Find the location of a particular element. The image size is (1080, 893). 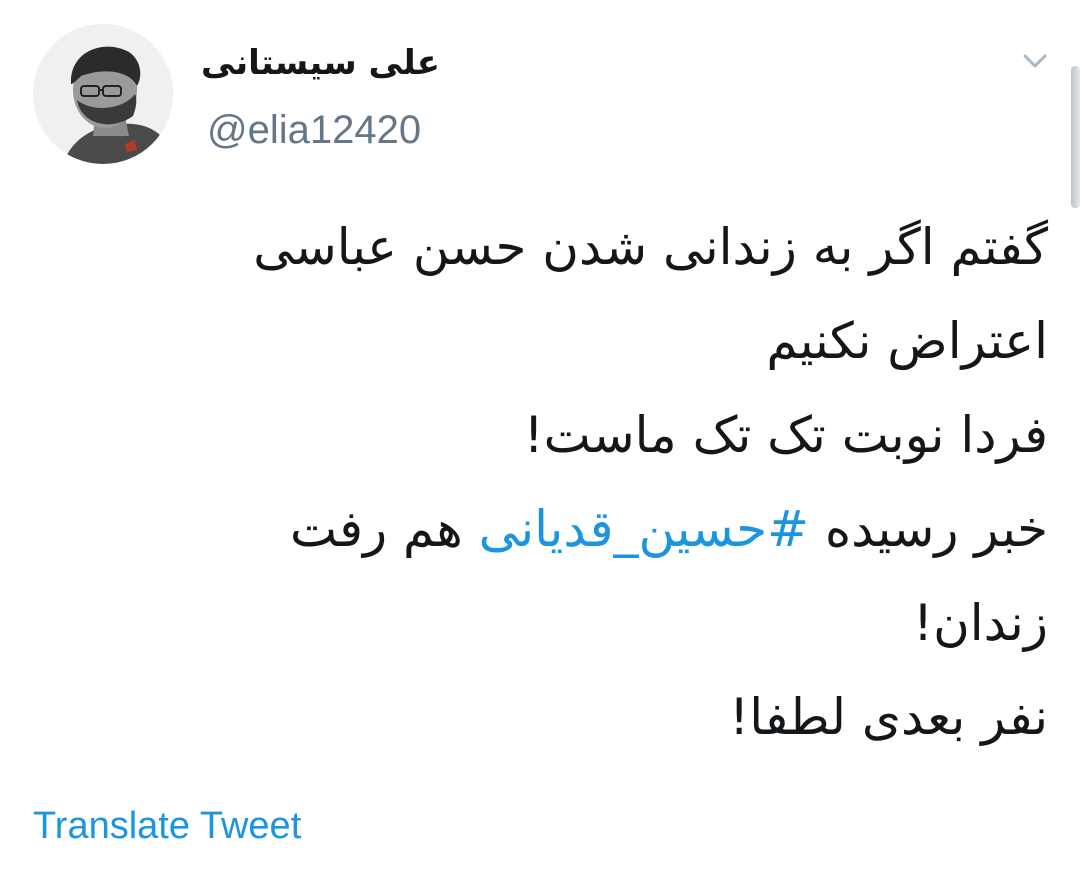

tweet-line: زندان! is located at coordinates (980, 623).